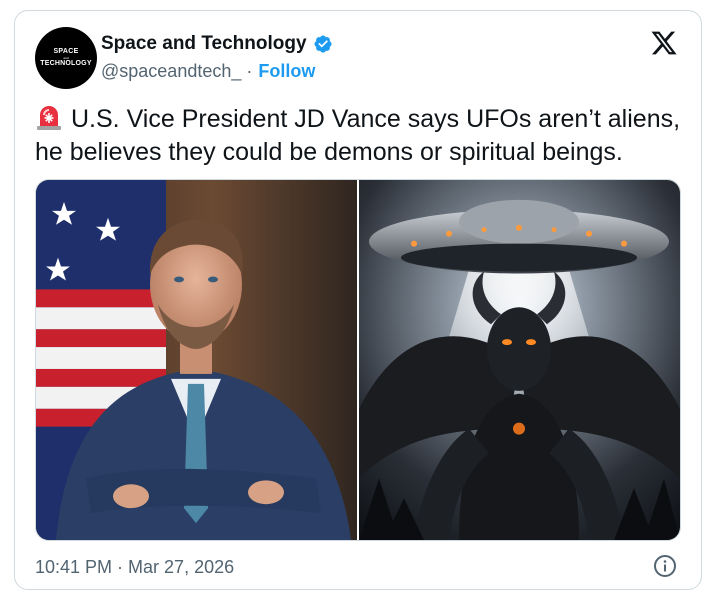 This screenshot has width=721, height=606. Describe the element at coordinates (134, 567) in the screenshot. I see `timestamp: 10:41 PM · Mar 27, 2026` at that location.